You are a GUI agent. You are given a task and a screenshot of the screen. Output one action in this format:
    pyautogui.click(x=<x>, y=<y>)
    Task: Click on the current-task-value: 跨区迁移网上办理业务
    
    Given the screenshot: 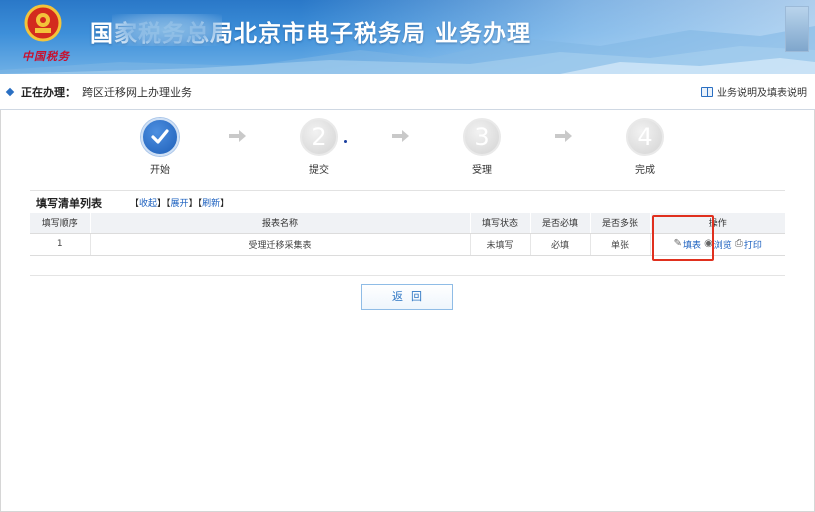 What is the action you would take?
    pyautogui.click(x=137, y=92)
    